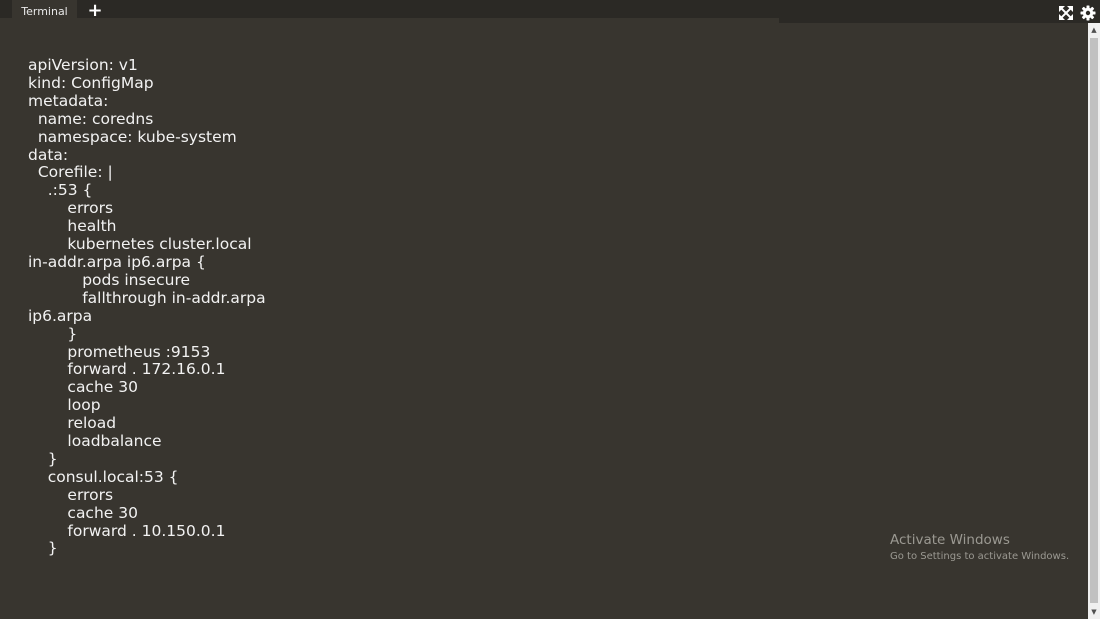 This screenshot has width=1100, height=619. What do you see at coordinates (950, 540) in the screenshot?
I see `watermark-title: Activate Windows` at bounding box center [950, 540].